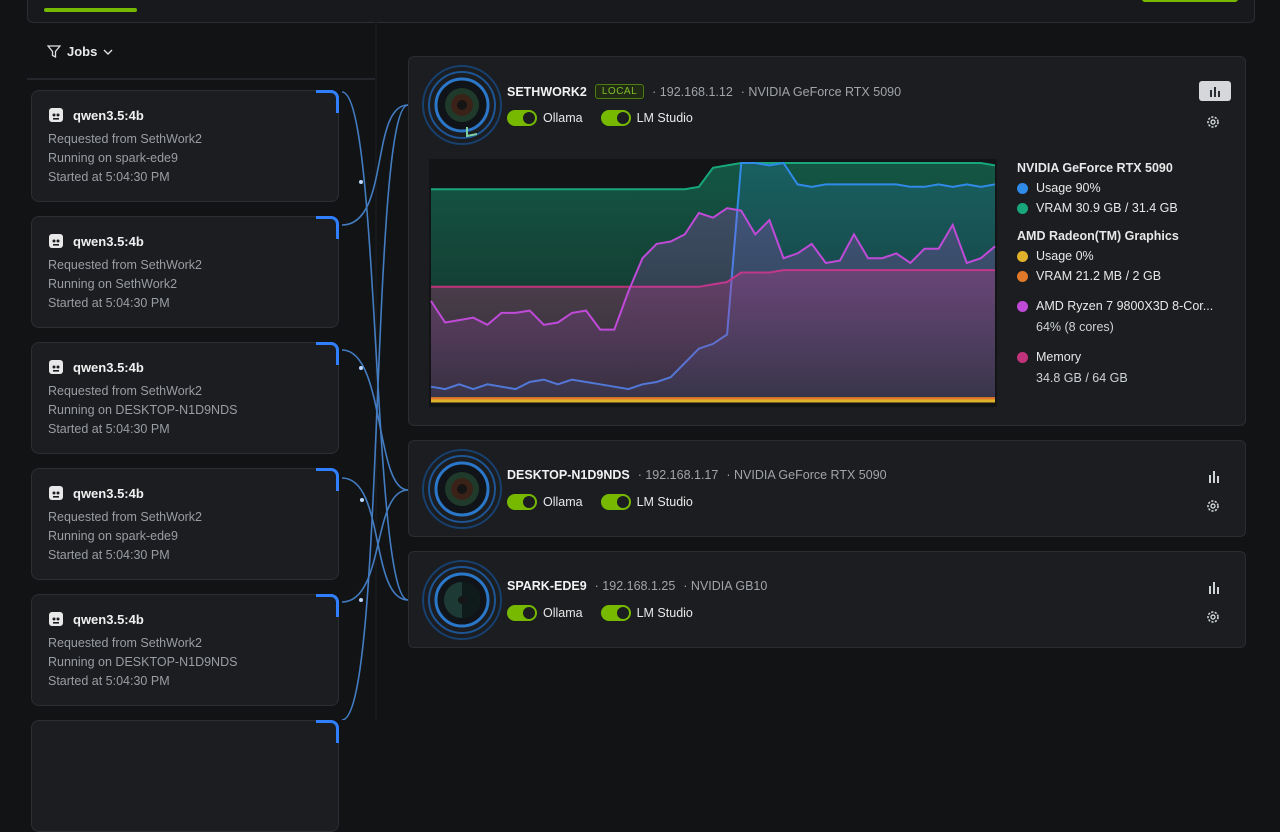  What do you see at coordinates (1082, 378) in the screenshot?
I see `legend-mem-sub: 34.8 GB / 64 GB` at bounding box center [1082, 378].